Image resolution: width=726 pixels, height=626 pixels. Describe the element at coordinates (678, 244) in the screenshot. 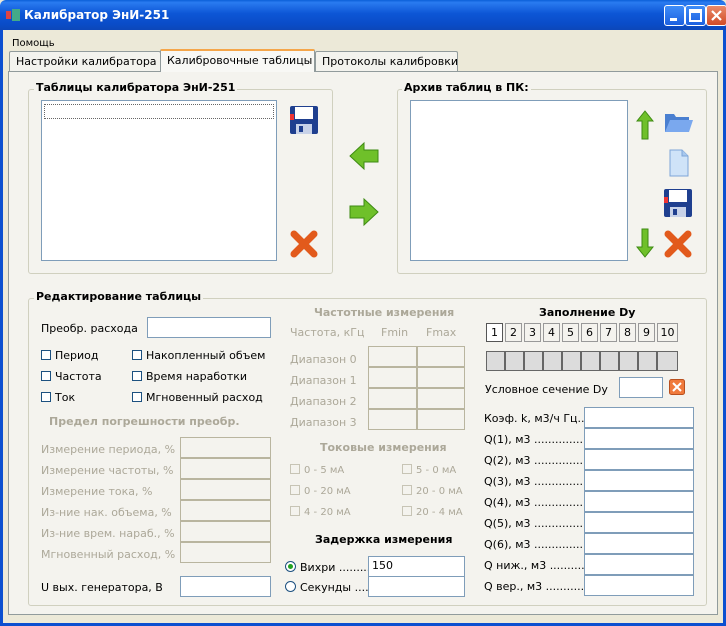

I see `delete-from-pc-icon` at that location.